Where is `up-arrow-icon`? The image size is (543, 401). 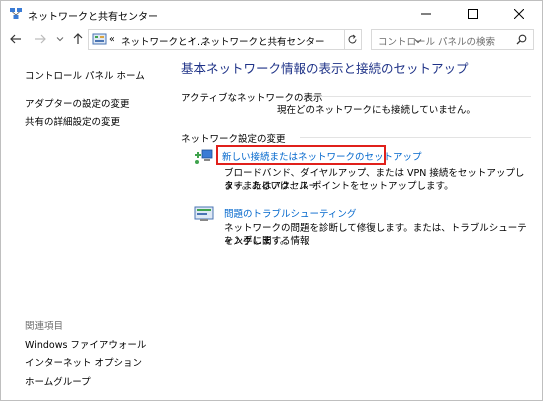 up-arrow-icon is located at coordinates (78, 38).